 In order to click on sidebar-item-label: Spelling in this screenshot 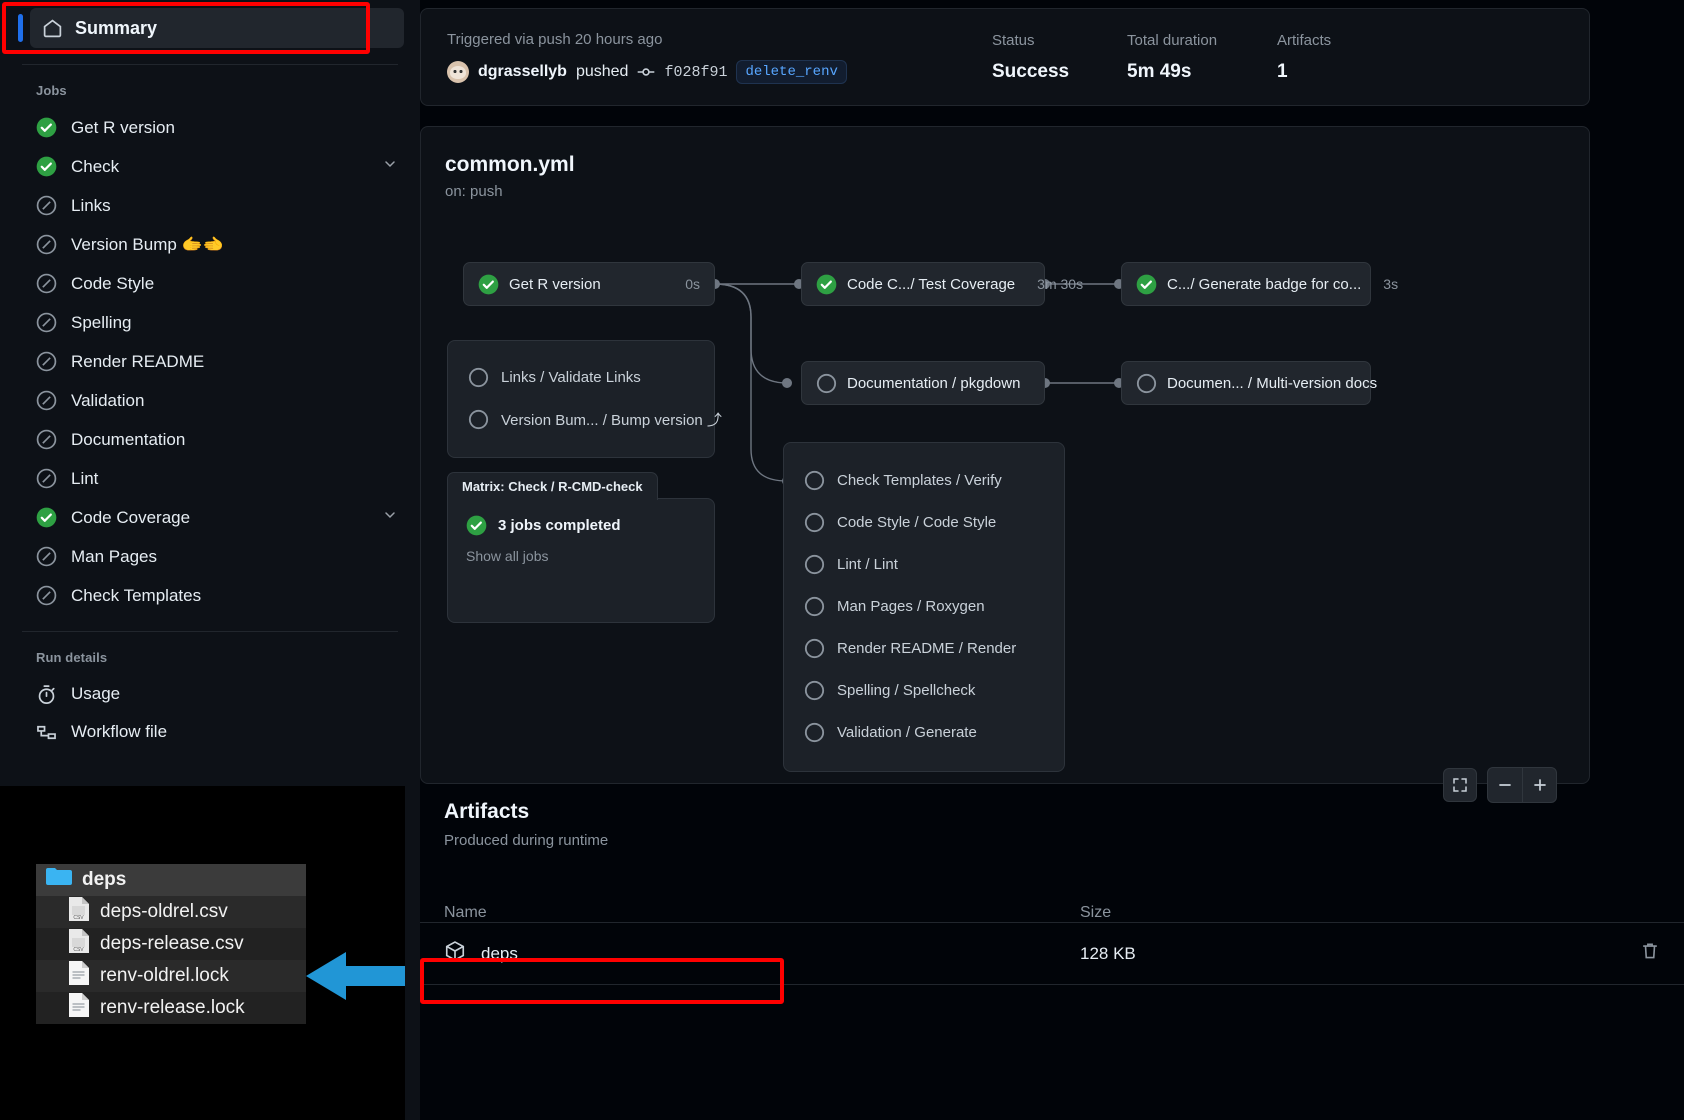, I will do `click(101, 322)`.